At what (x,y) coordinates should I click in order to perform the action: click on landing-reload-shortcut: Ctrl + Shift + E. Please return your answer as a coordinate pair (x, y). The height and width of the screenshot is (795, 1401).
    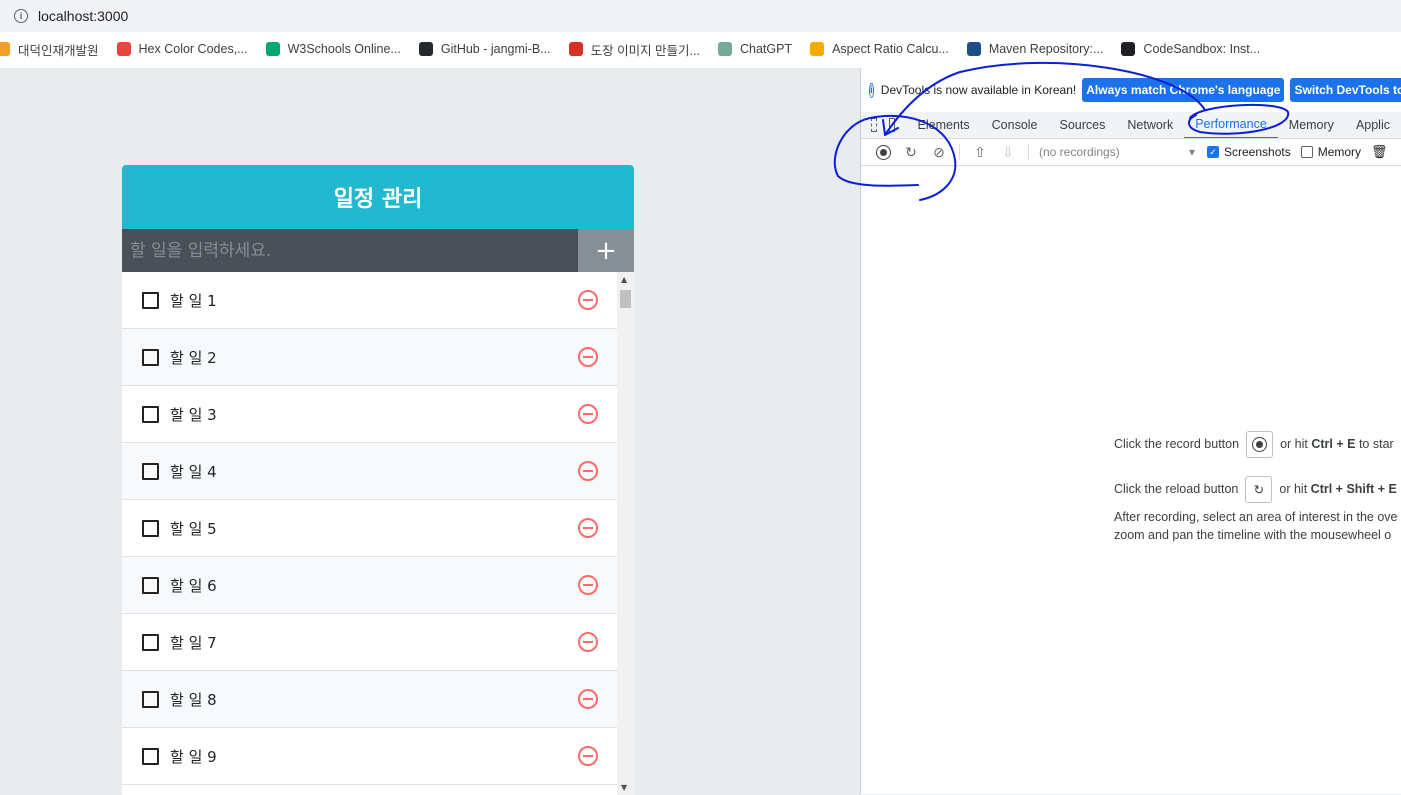
    Looking at the image, I should click on (1353, 489).